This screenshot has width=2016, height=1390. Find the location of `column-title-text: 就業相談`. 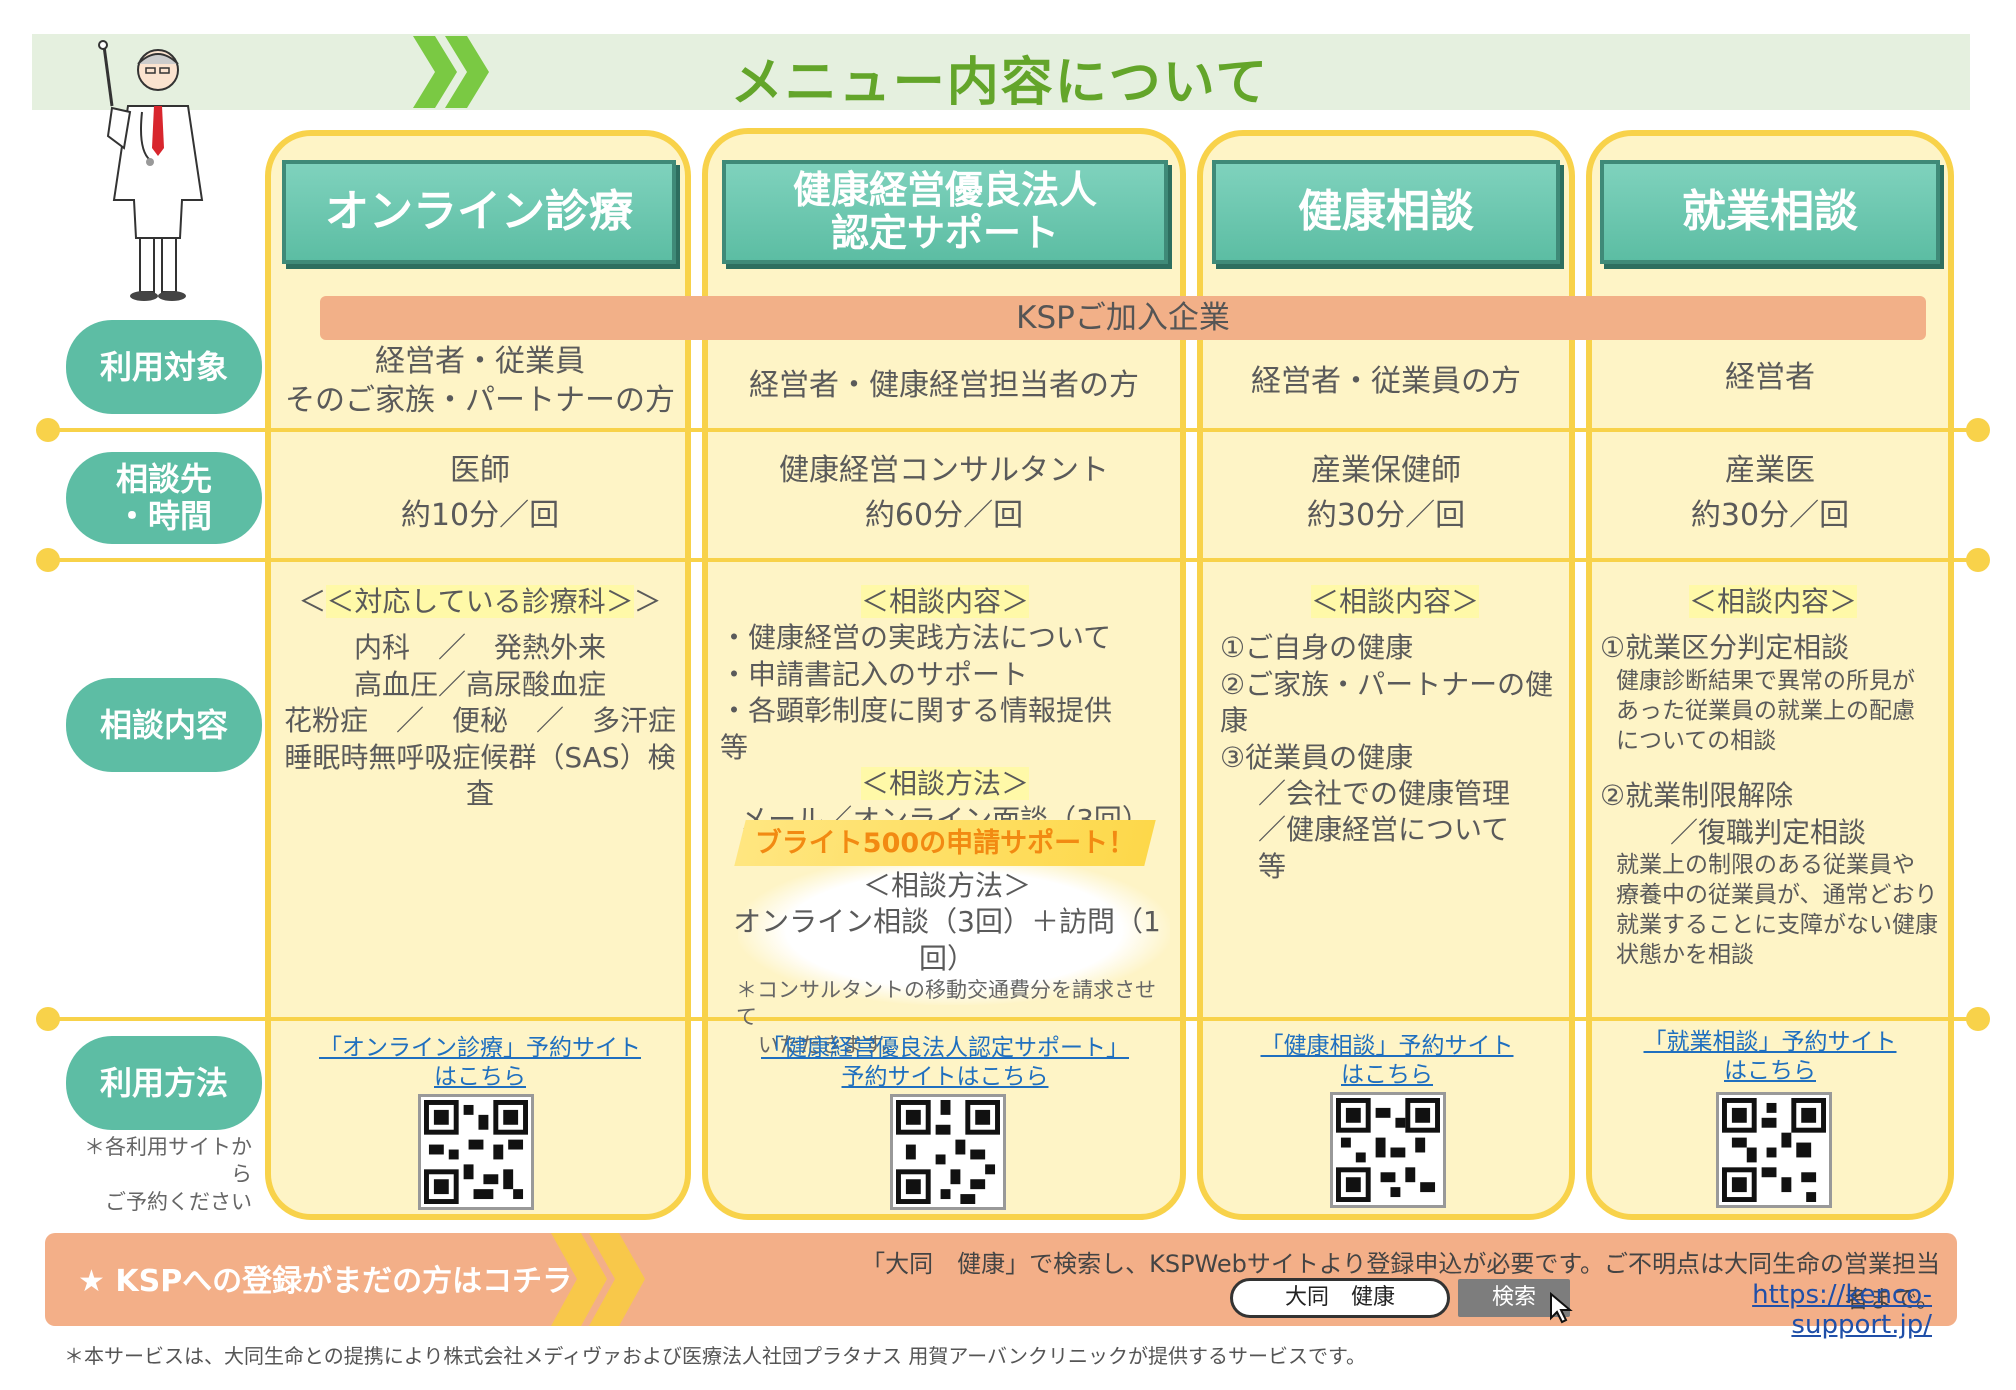

column-title-text: 就業相談 is located at coordinates (1770, 212).